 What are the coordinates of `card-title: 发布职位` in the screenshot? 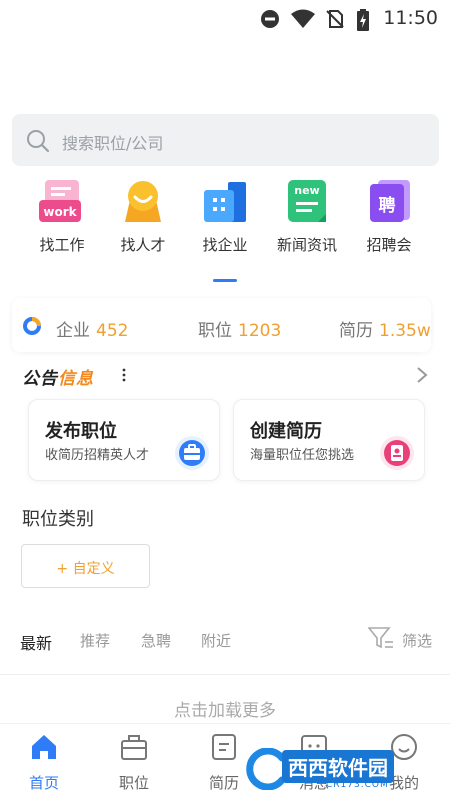 It's located at (81, 431).